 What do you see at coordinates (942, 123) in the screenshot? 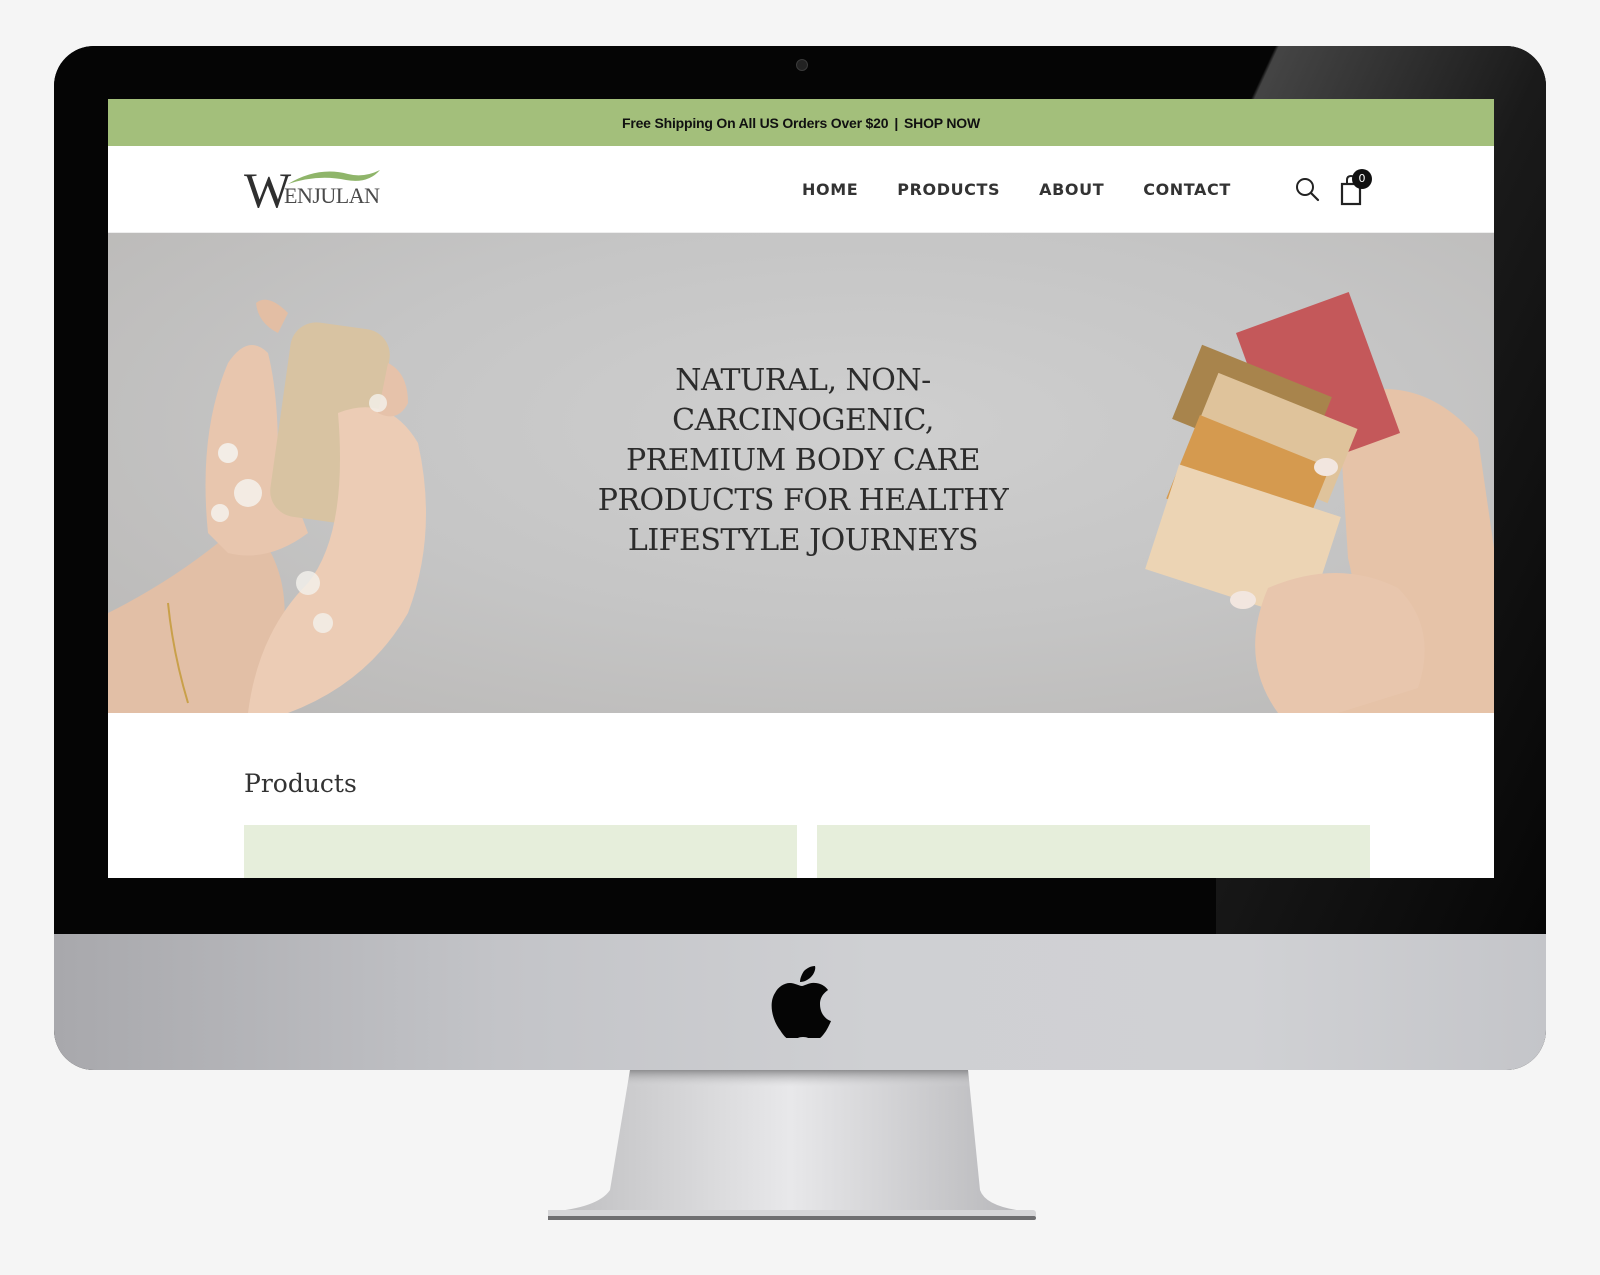
I see `shop-now-link: SHOP NOW` at bounding box center [942, 123].